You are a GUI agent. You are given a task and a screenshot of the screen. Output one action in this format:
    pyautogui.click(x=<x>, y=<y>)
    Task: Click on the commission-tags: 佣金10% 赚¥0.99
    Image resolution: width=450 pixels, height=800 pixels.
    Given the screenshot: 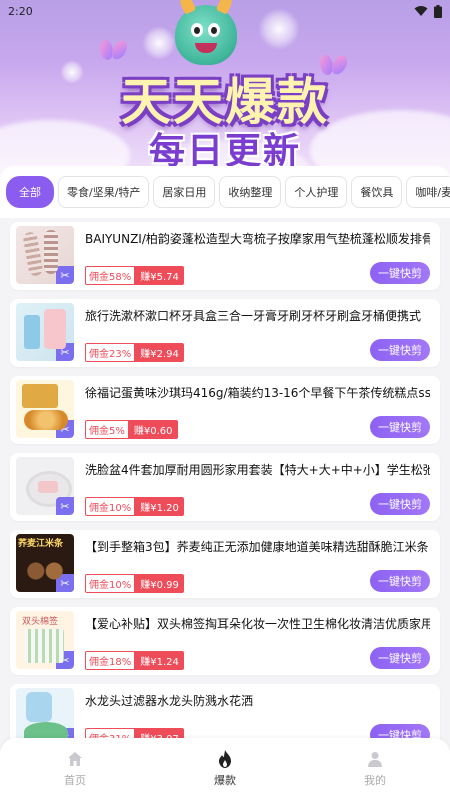 What is the action you would take?
    pyautogui.click(x=134, y=583)
    